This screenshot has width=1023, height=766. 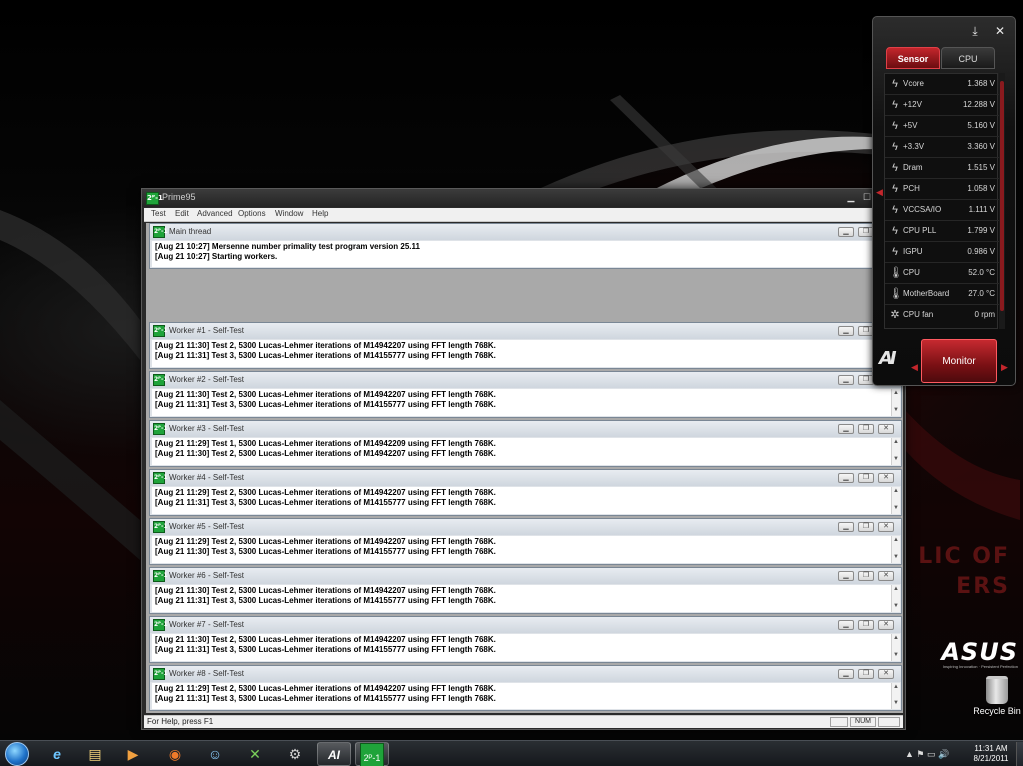 I want to click on taskbar-steam-icon: ⚙, so click(x=295, y=754).